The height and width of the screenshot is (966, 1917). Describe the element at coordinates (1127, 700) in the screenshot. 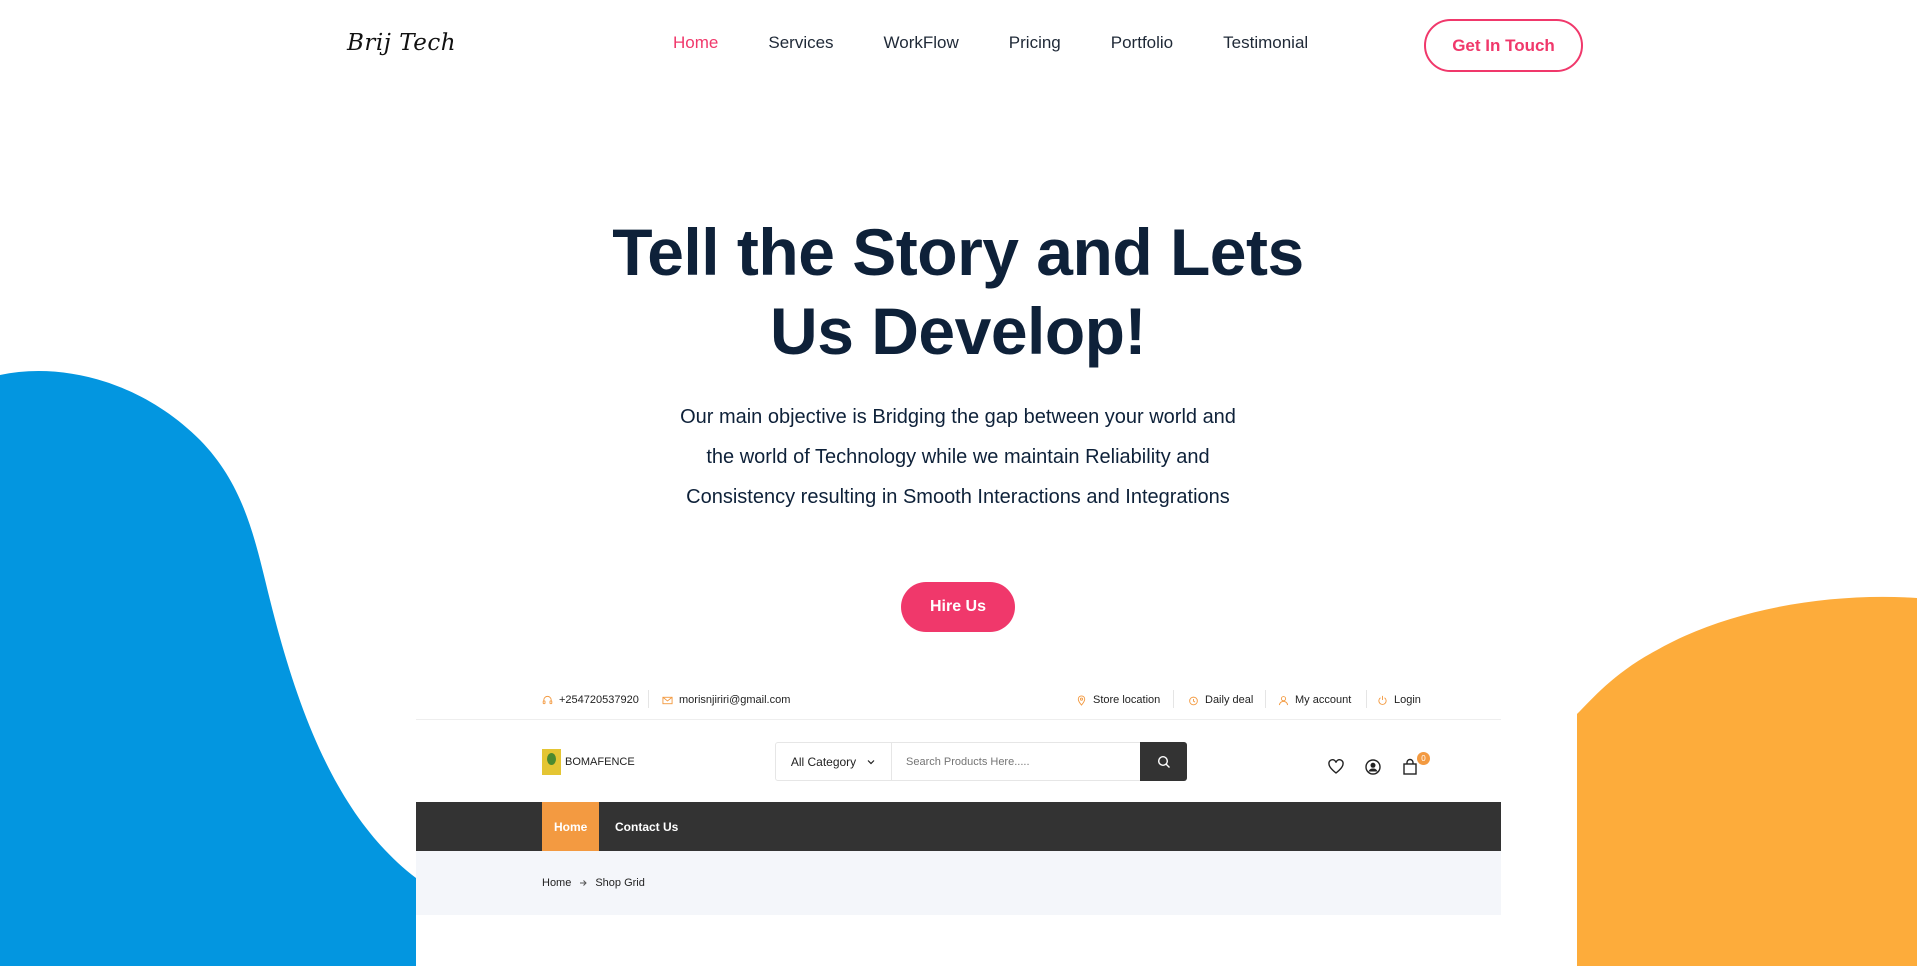

I see `topbar-store-location-text: Store location` at that location.